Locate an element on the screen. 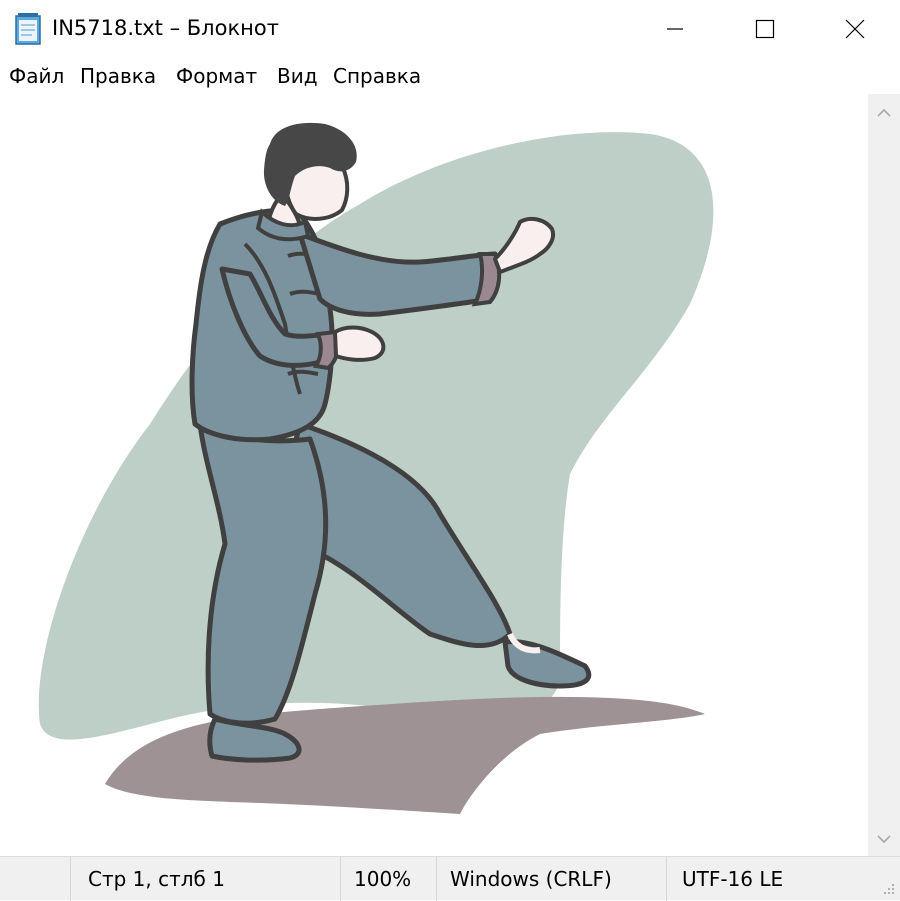  encoding: UTF-16 LE is located at coordinates (733, 879).